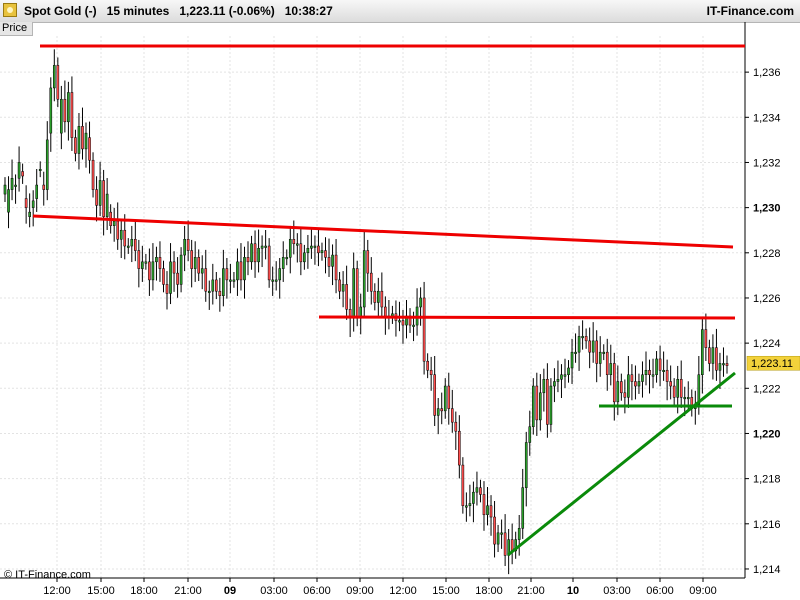  Describe the element at coordinates (527, 317) in the screenshot. I see `trendline-horizontal-resistance` at that location.